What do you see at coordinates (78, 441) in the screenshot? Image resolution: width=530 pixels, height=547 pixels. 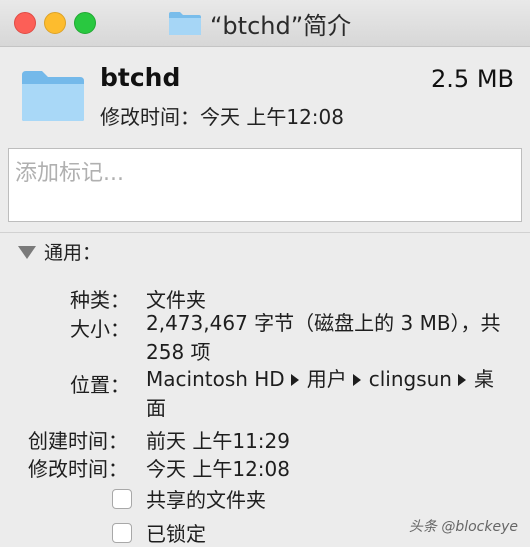 I see `created-label: 创建时间：` at bounding box center [78, 441].